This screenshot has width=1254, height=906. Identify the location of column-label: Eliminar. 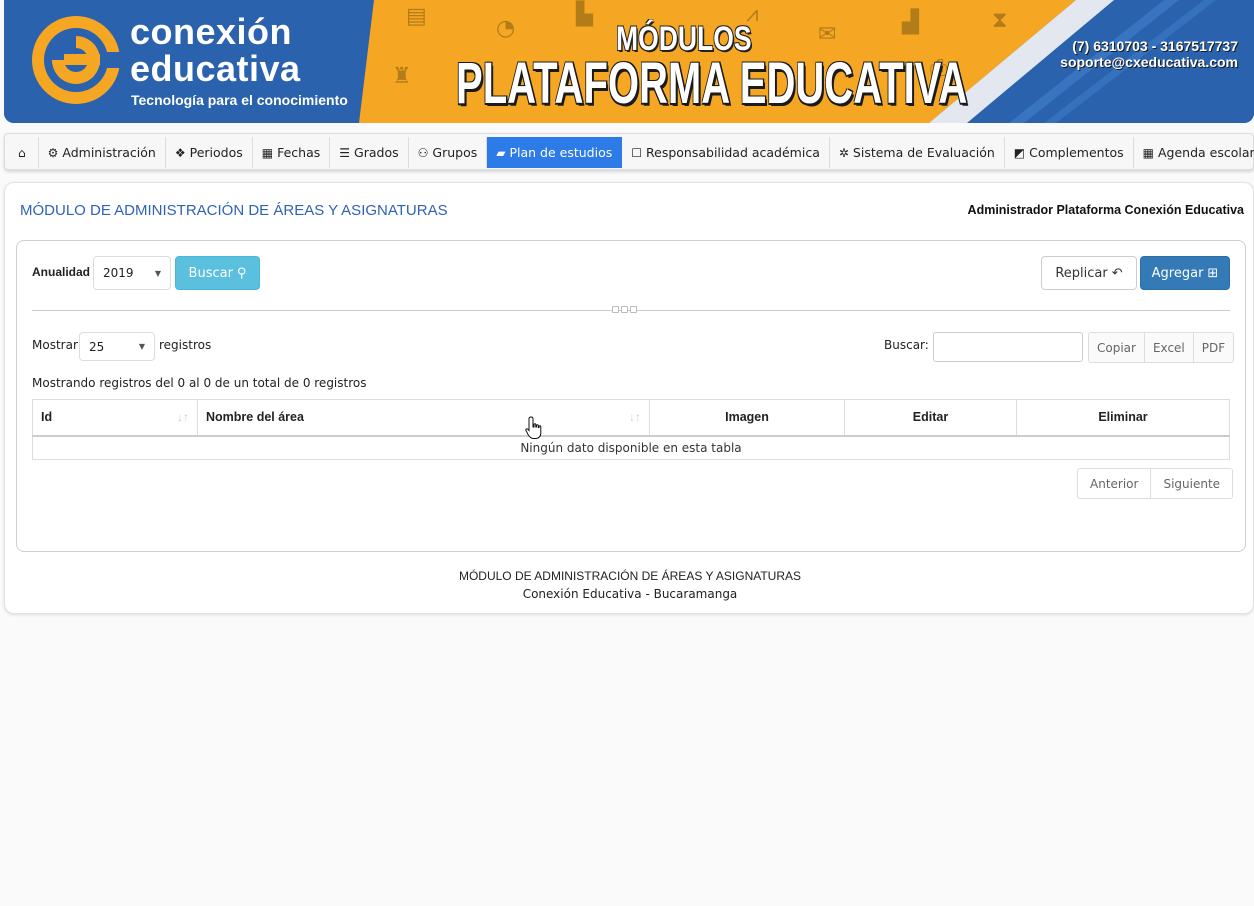
(1123, 417).